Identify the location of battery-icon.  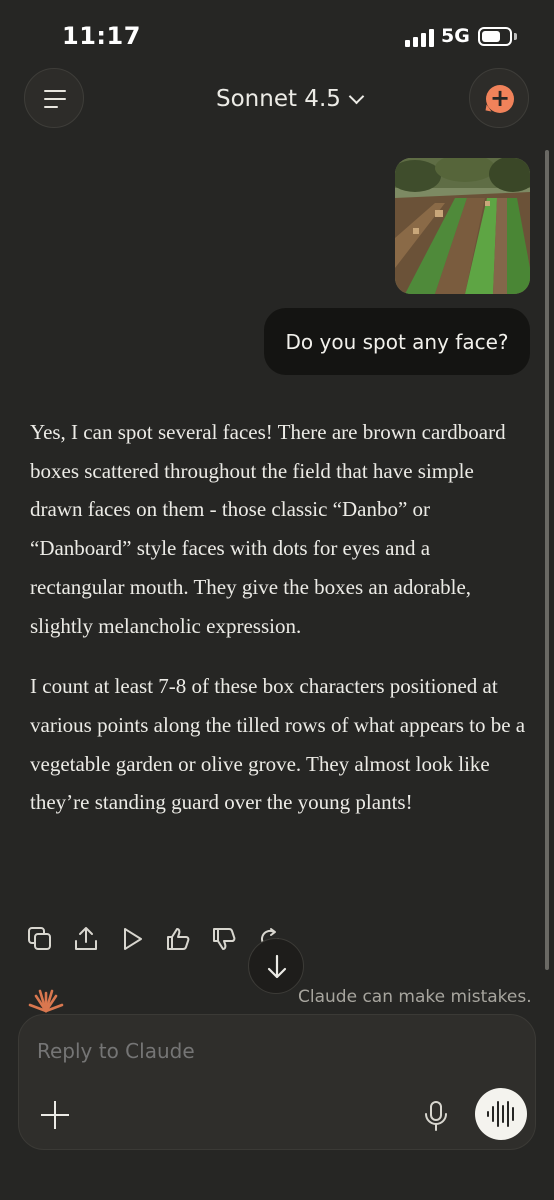
(495, 36).